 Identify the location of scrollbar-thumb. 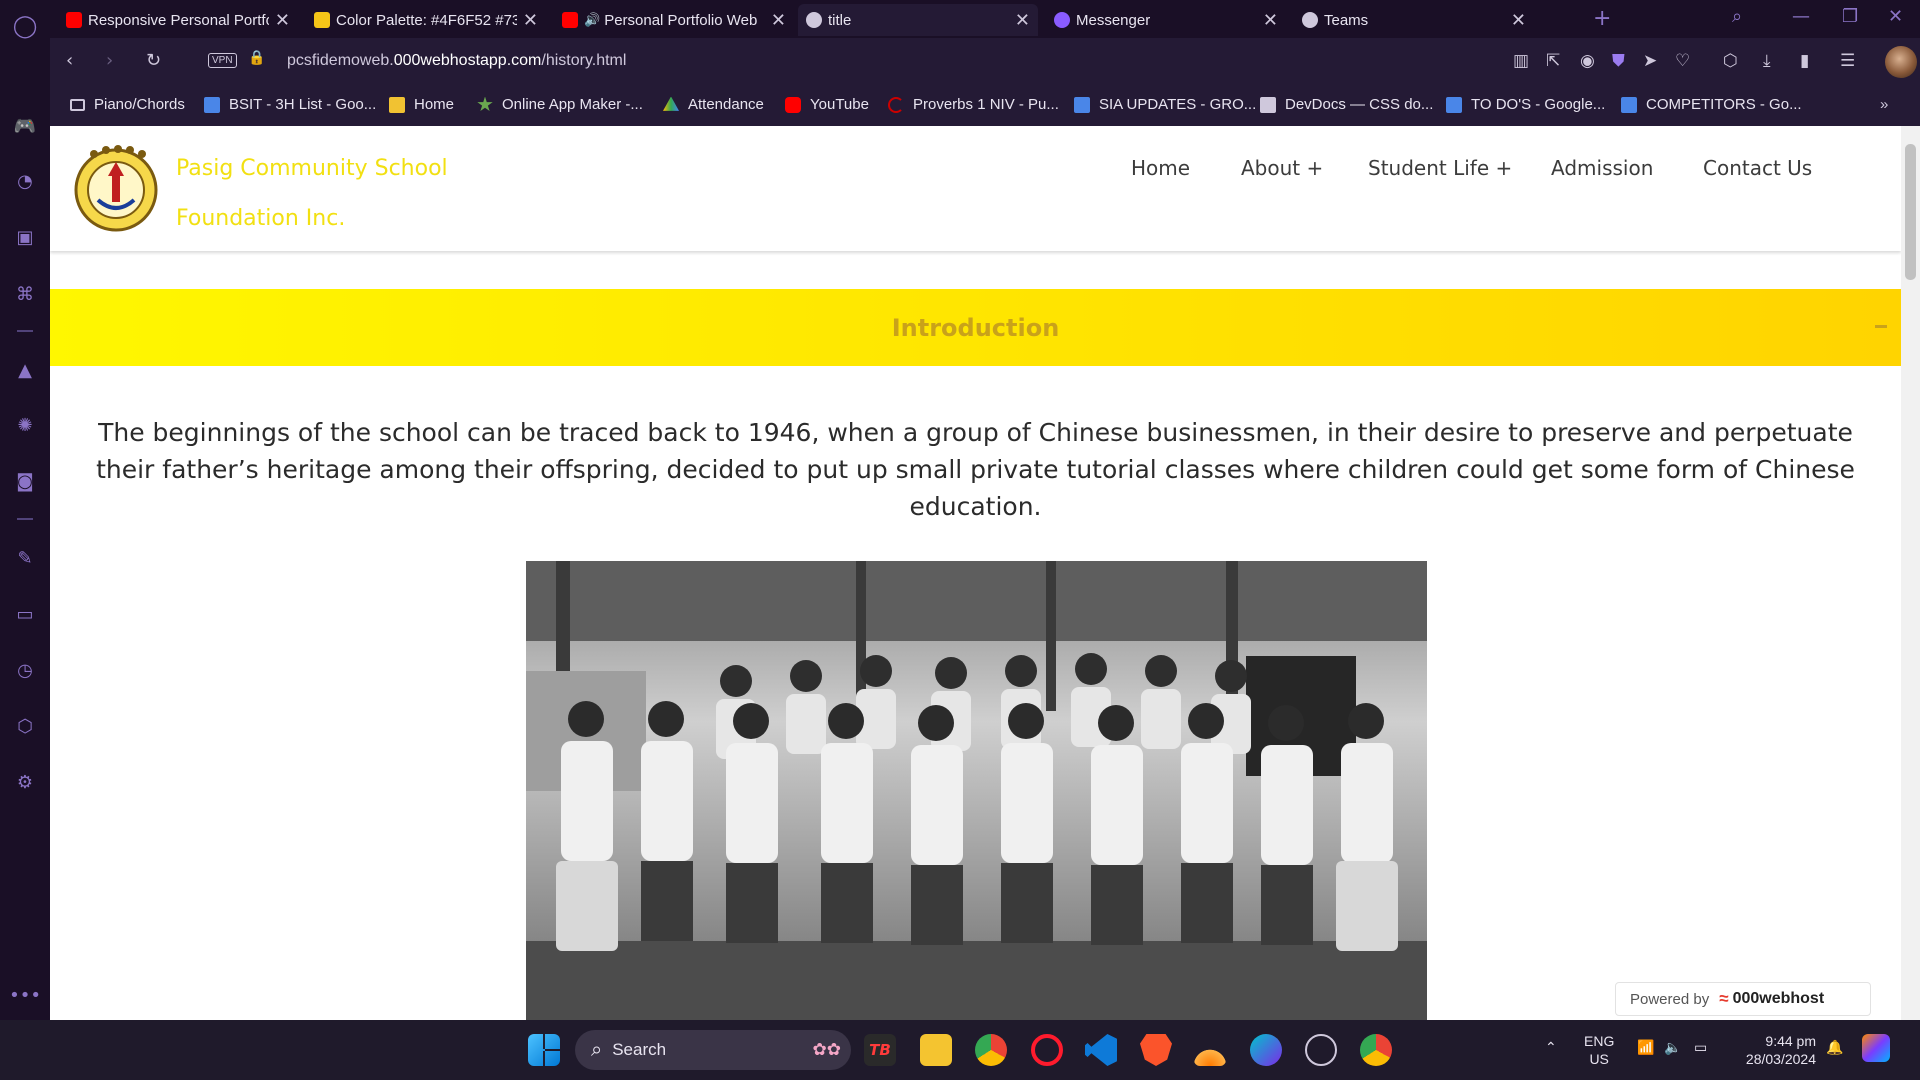
(1910, 212).